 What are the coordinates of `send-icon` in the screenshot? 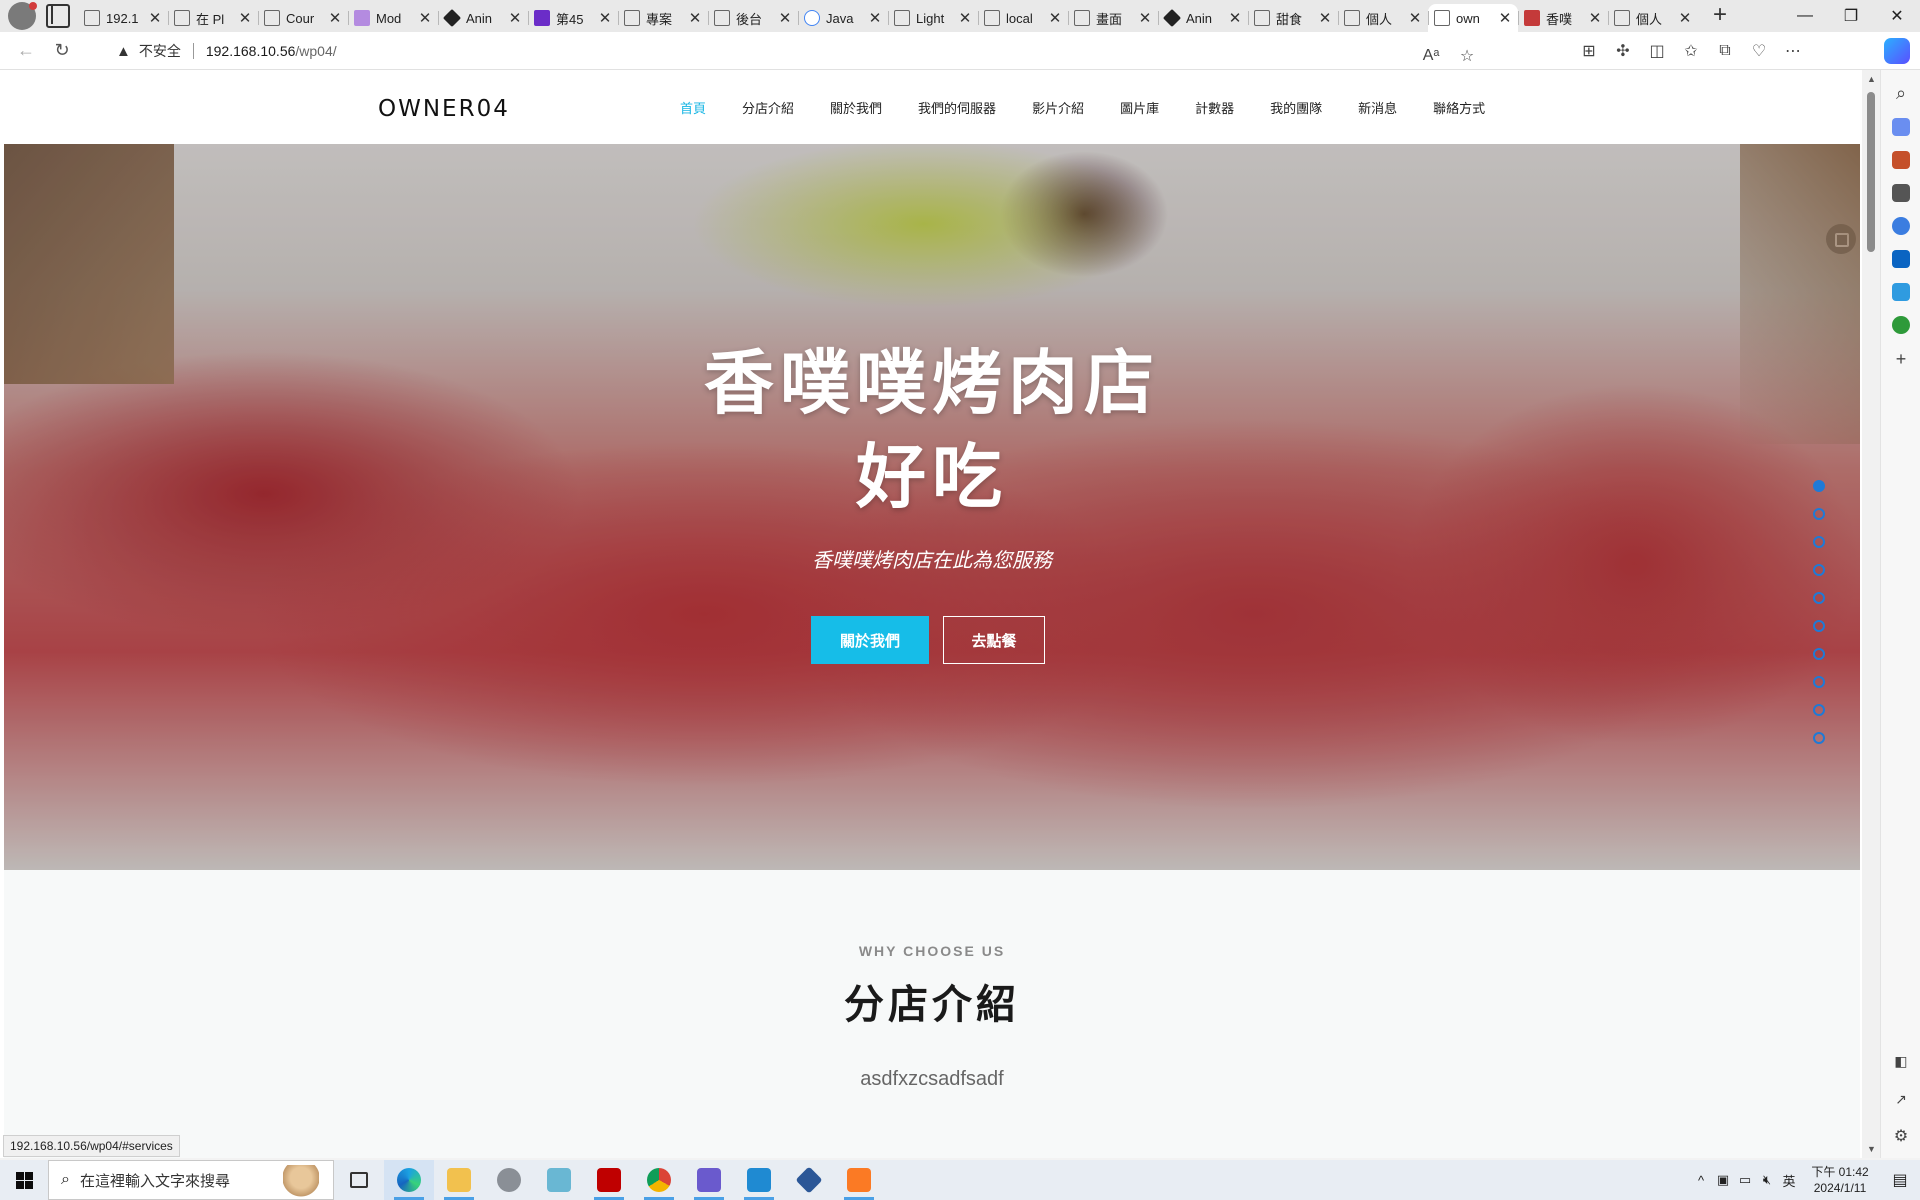 It's located at (1901, 292).